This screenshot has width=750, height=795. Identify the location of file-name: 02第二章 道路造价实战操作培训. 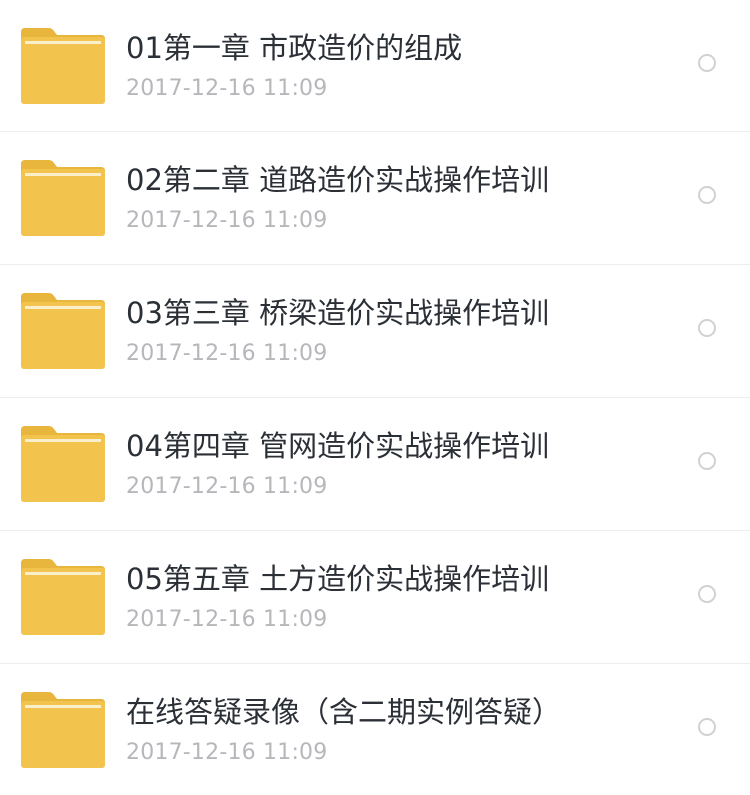
(338, 180).